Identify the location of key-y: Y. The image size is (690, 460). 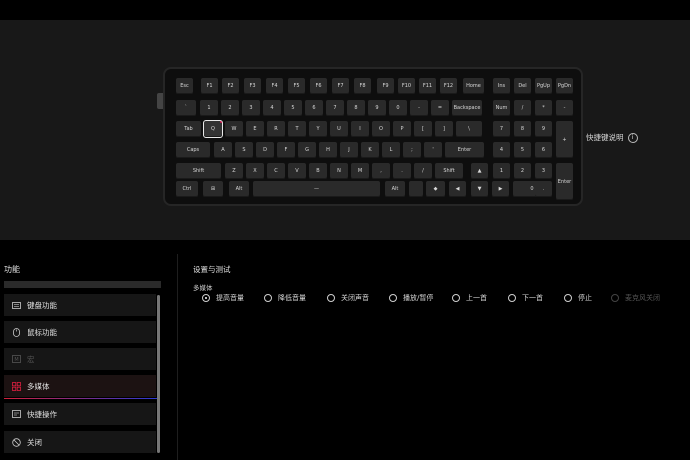
(318, 129).